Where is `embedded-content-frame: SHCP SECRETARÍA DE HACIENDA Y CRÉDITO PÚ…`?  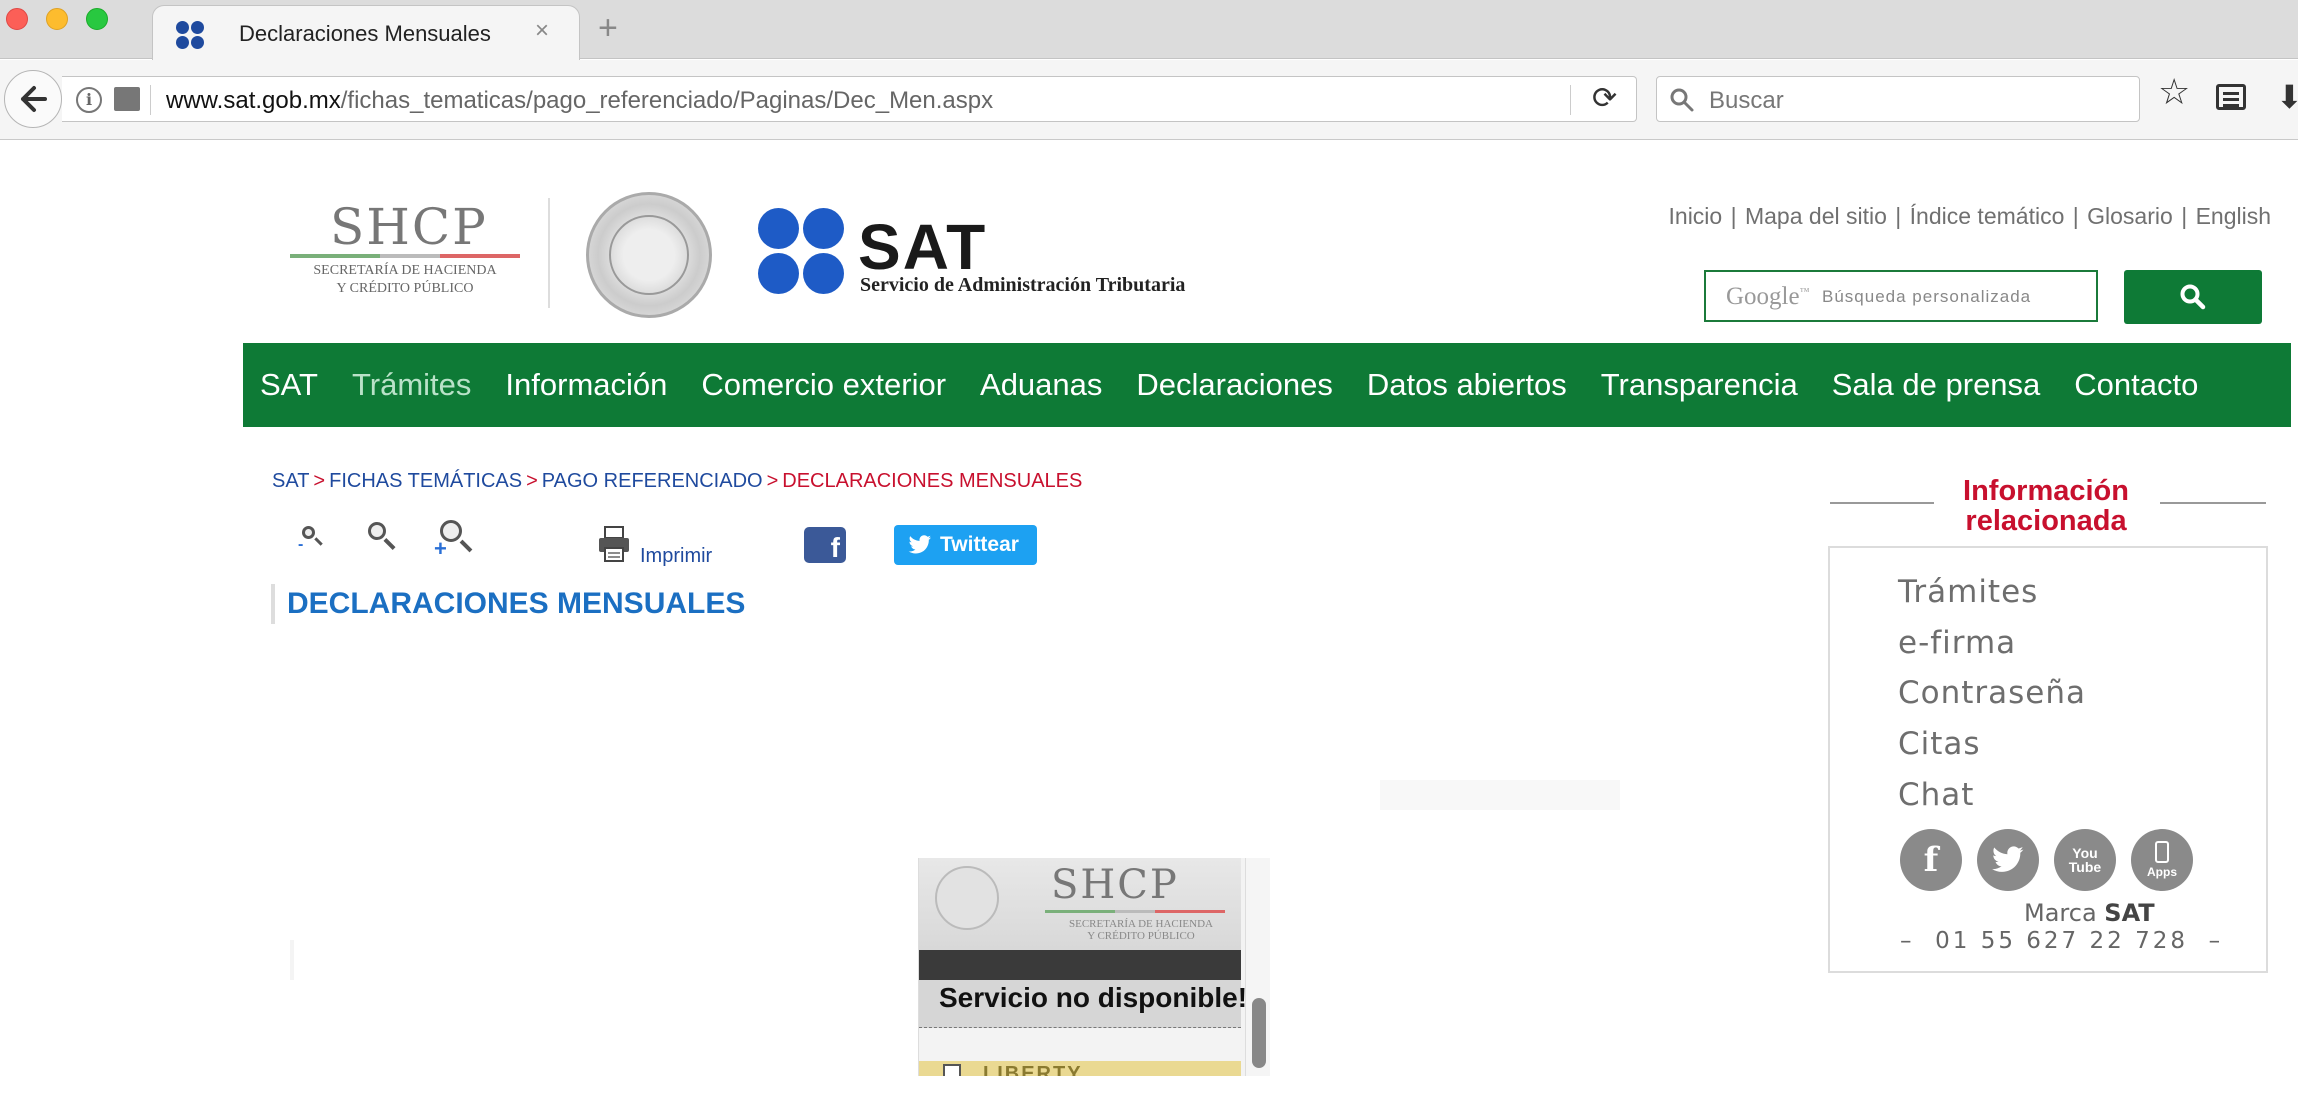 embedded-content-frame: SHCP SECRETARÍA DE HACIENDA Y CRÉDITO PÚ… is located at coordinates (1094, 967).